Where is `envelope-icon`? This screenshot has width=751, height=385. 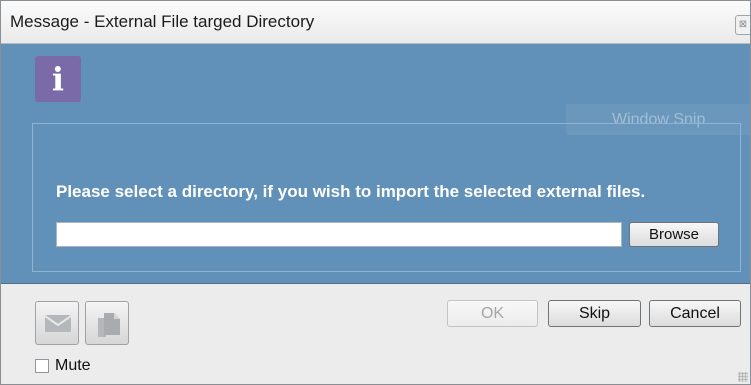
envelope-icon is located at coordinates (58, 323).